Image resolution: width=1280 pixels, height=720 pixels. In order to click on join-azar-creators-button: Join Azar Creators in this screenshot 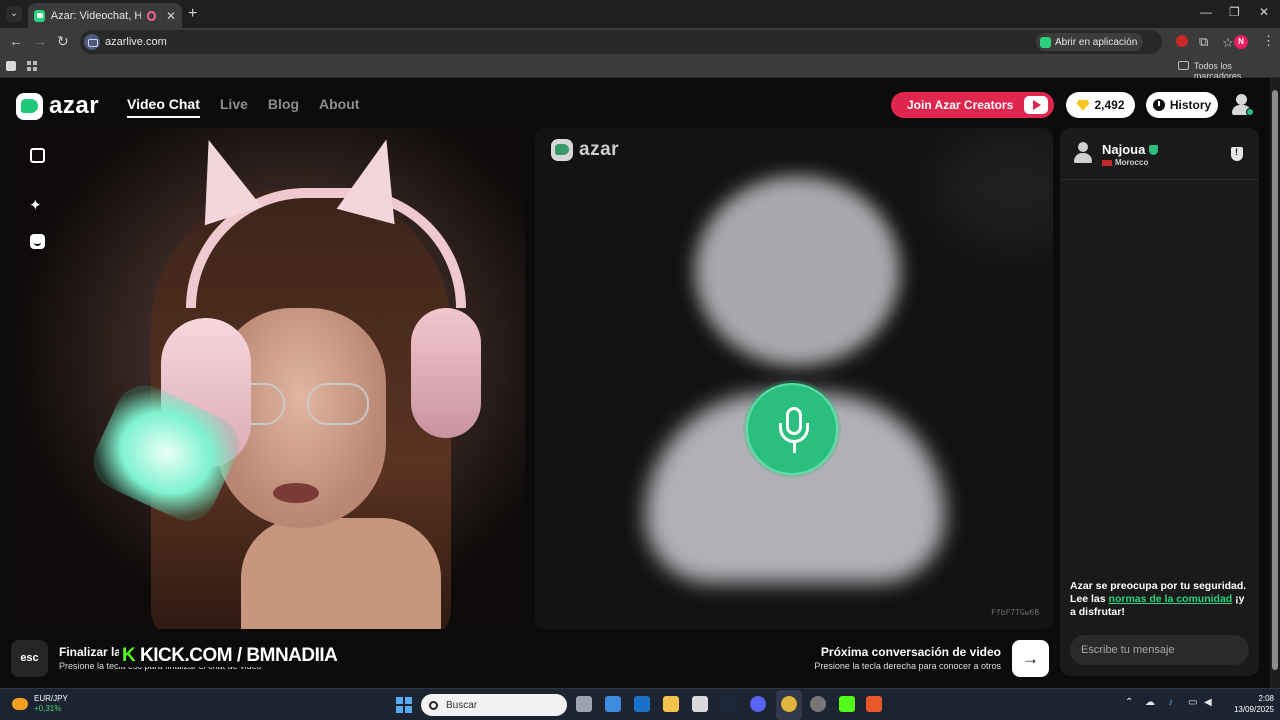, I will do `click(972, 105)`.